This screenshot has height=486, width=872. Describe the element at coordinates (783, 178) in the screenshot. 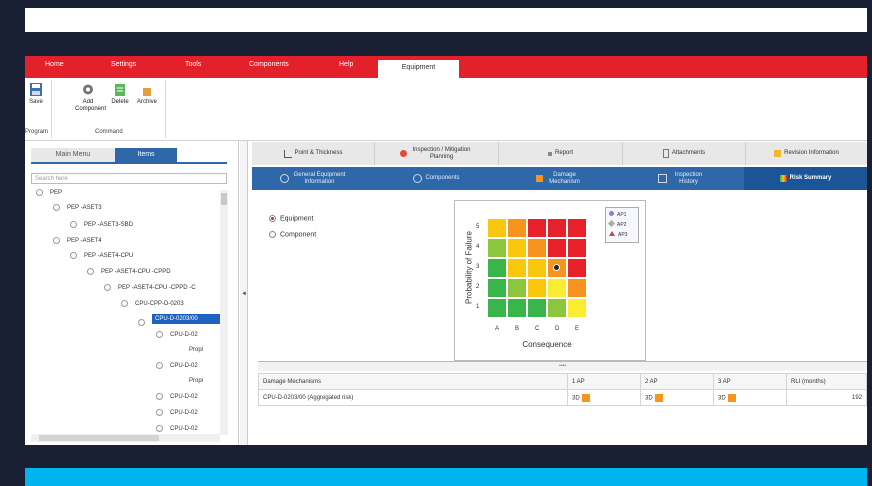

I see `risk-matrix-icon` at that location.